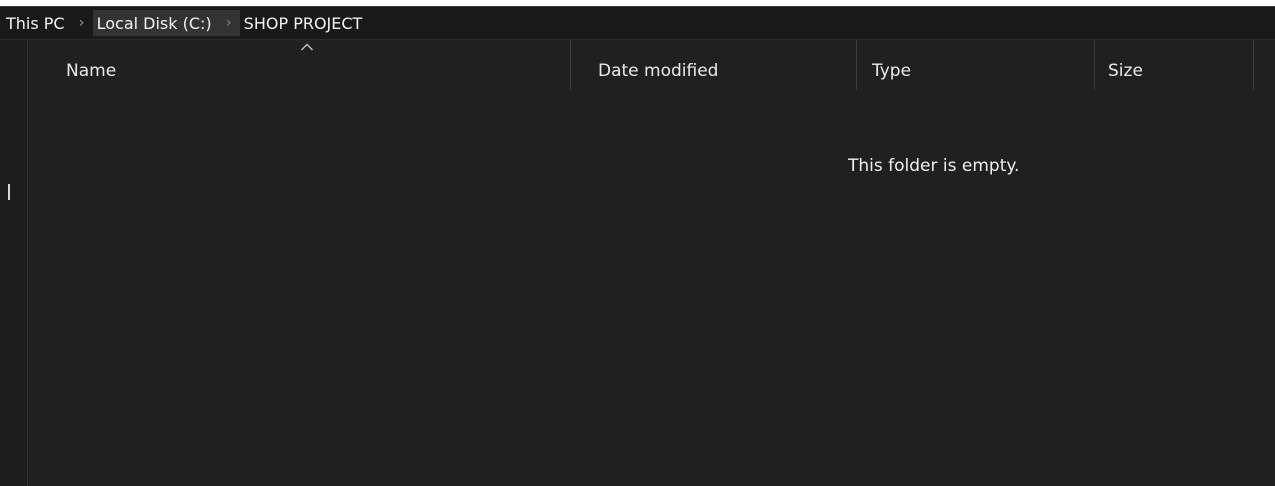 The width and height of the screenshot is (1275, 486). I want to click on empty-folder-message: This folder is empty., so click(934, 166).